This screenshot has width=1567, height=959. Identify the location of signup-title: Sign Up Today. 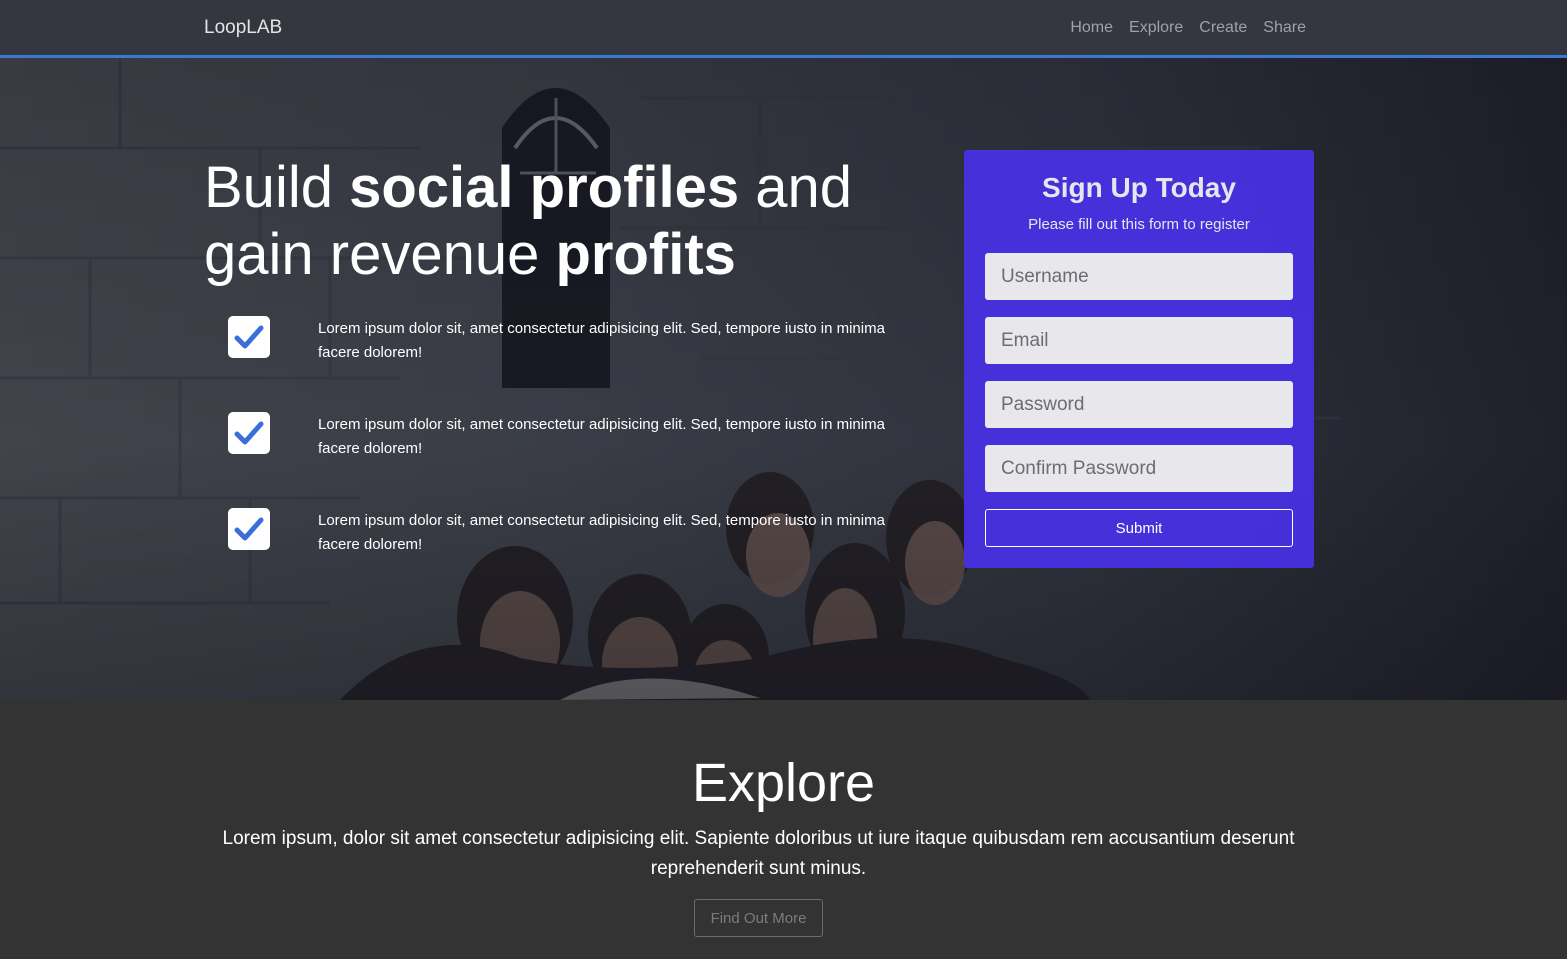
(1139, 187).